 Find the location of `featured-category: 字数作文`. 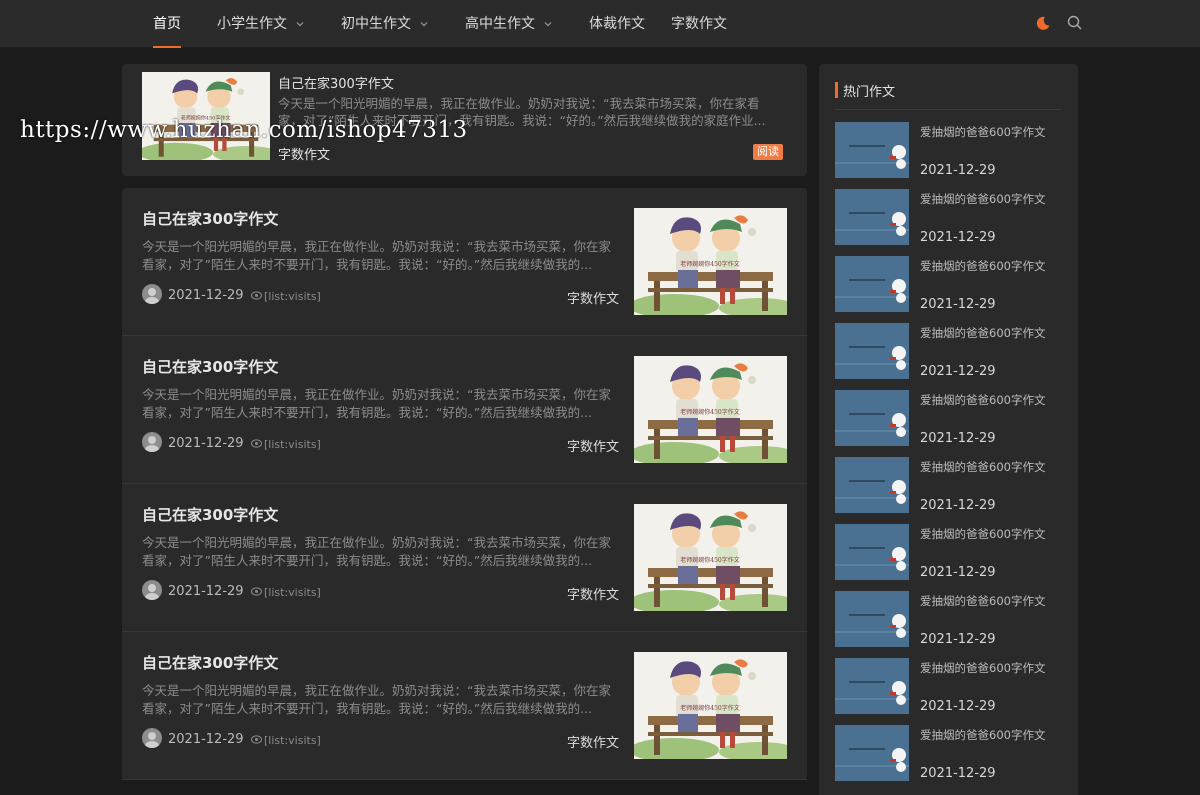

featured-category: 字数作文 is located at coordinates (304, 153).